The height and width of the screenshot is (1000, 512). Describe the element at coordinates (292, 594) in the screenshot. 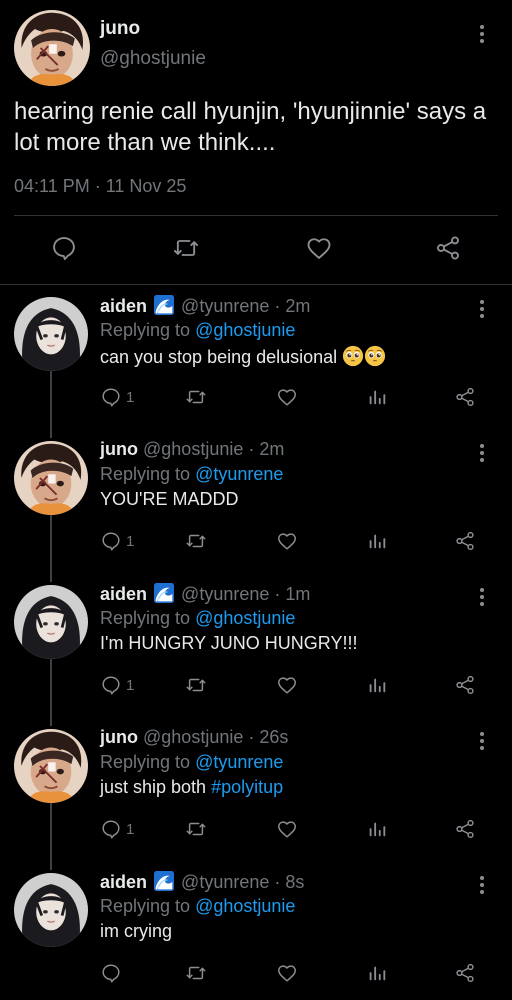

I see `reply-time: · 1m` at that location.